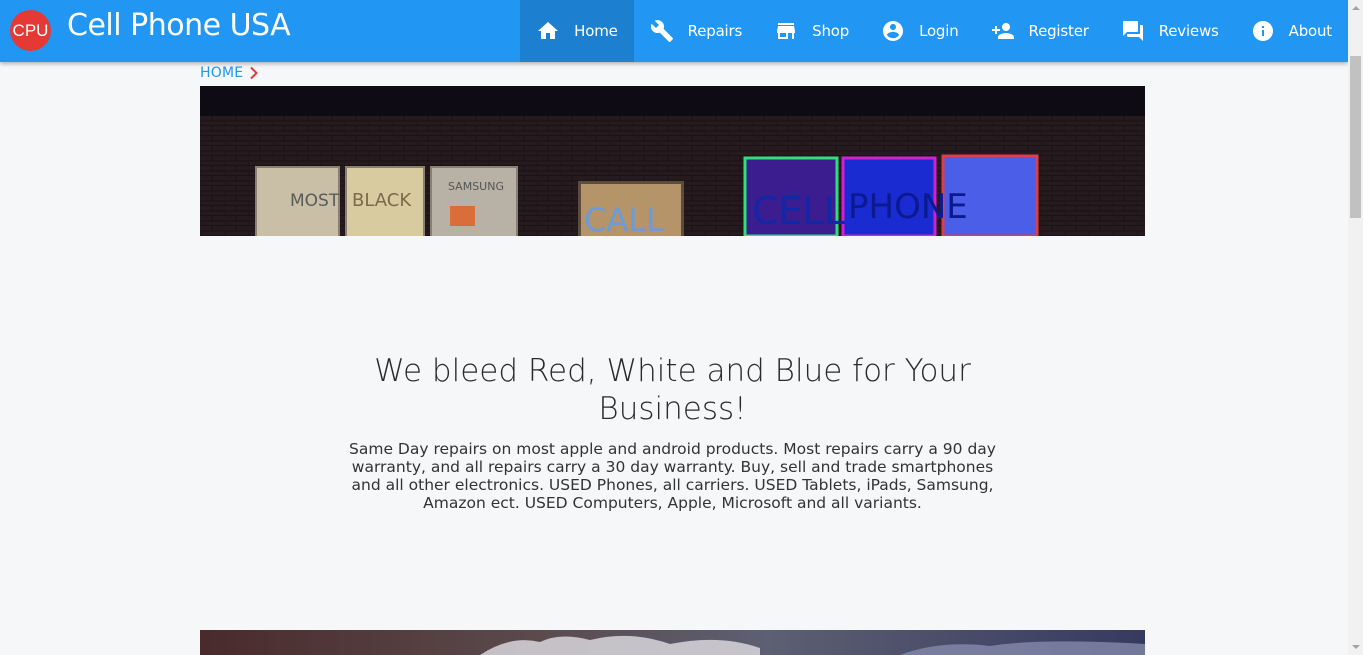  I want to click on nav-shop-label: Shop, so click(831, 31).